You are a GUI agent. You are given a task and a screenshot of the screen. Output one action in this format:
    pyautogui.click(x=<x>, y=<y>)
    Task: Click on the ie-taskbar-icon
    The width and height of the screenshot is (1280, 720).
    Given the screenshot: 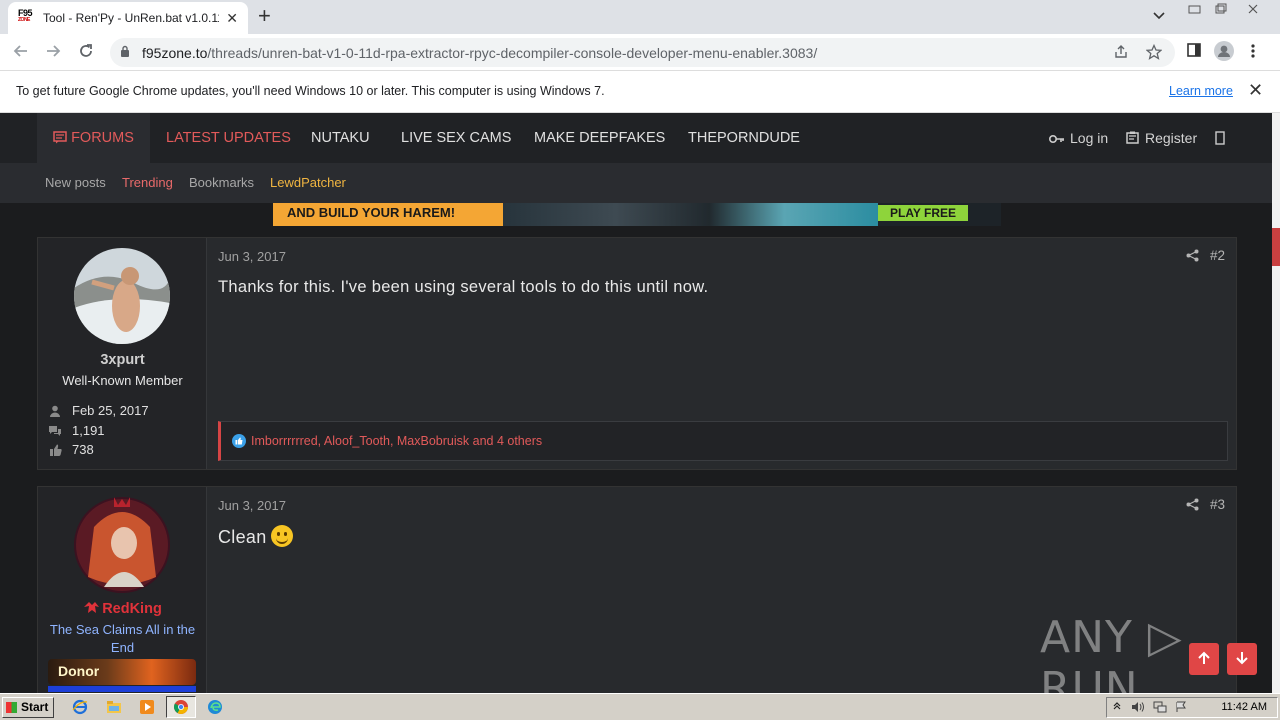 What is the action you would take?
    pyautogui.click(x=80, y=707)
    